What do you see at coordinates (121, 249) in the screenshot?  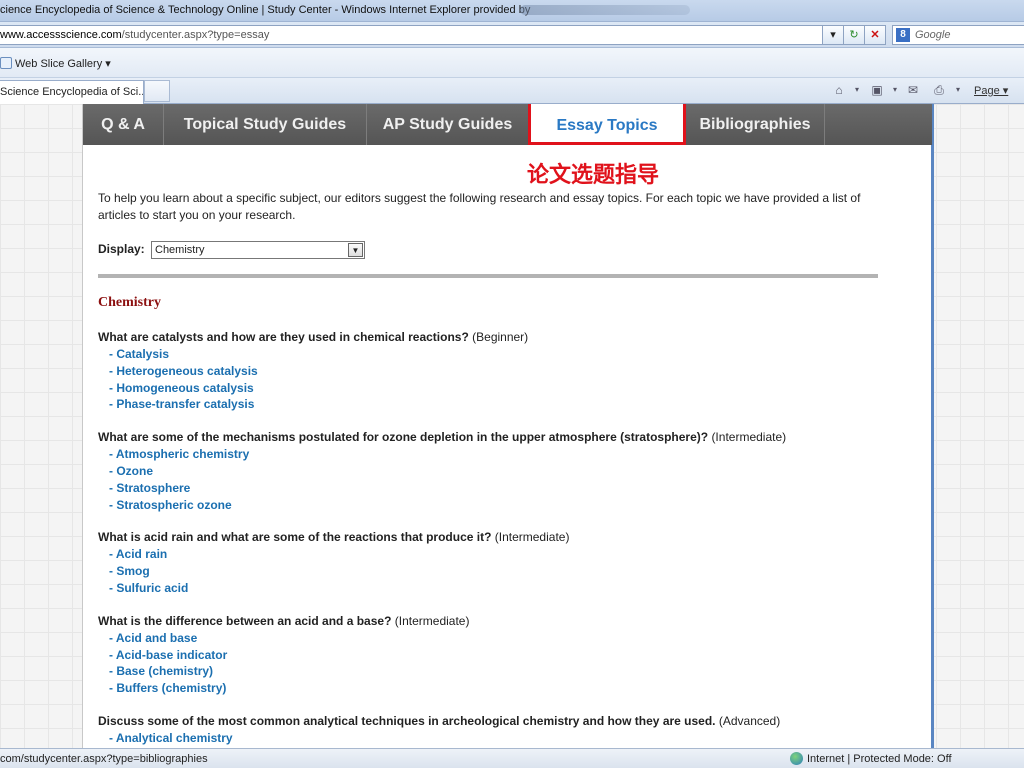 I see `display-label: Display:` at bounding box center [121, 249].